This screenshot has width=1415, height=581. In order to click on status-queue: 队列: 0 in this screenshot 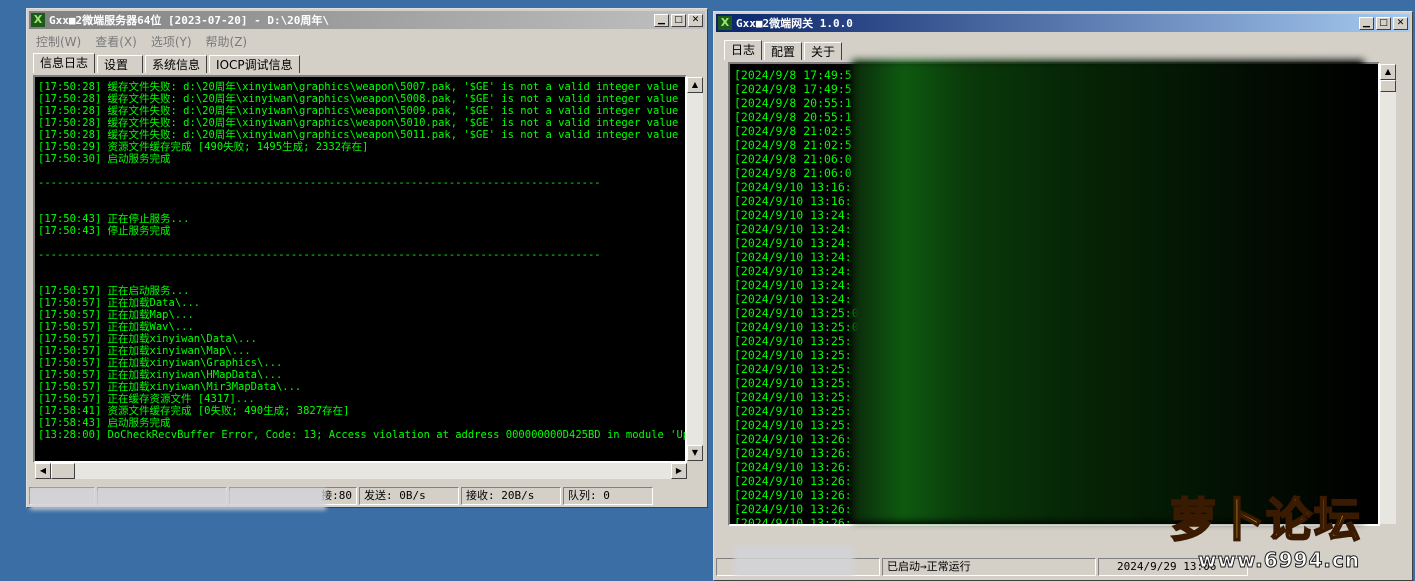, I will do `click(608, 496)`.